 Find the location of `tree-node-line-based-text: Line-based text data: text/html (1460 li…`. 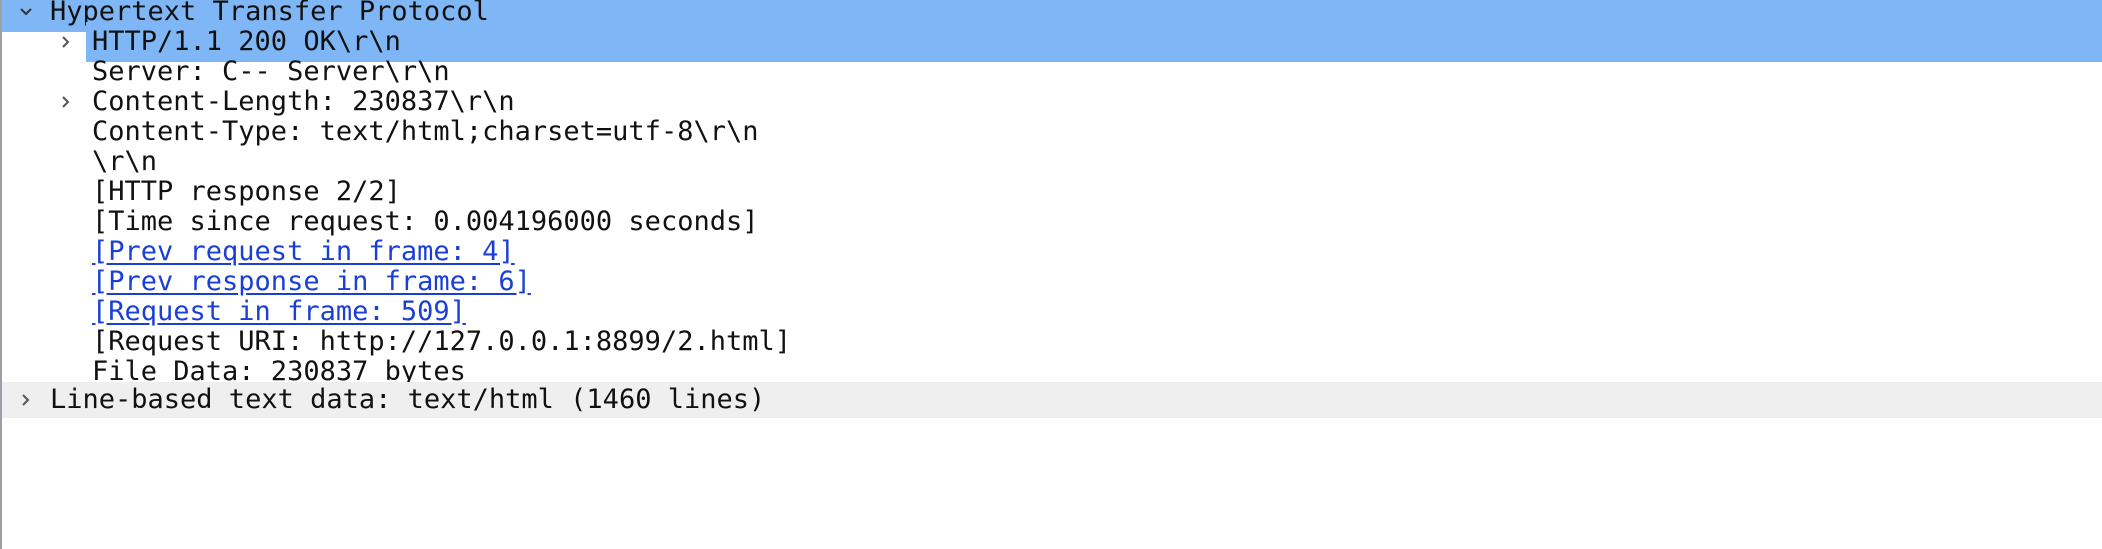

tree-node-line-based-text: Line-based text data: text/html (1460 li… is located at coordinates (1052, 400).